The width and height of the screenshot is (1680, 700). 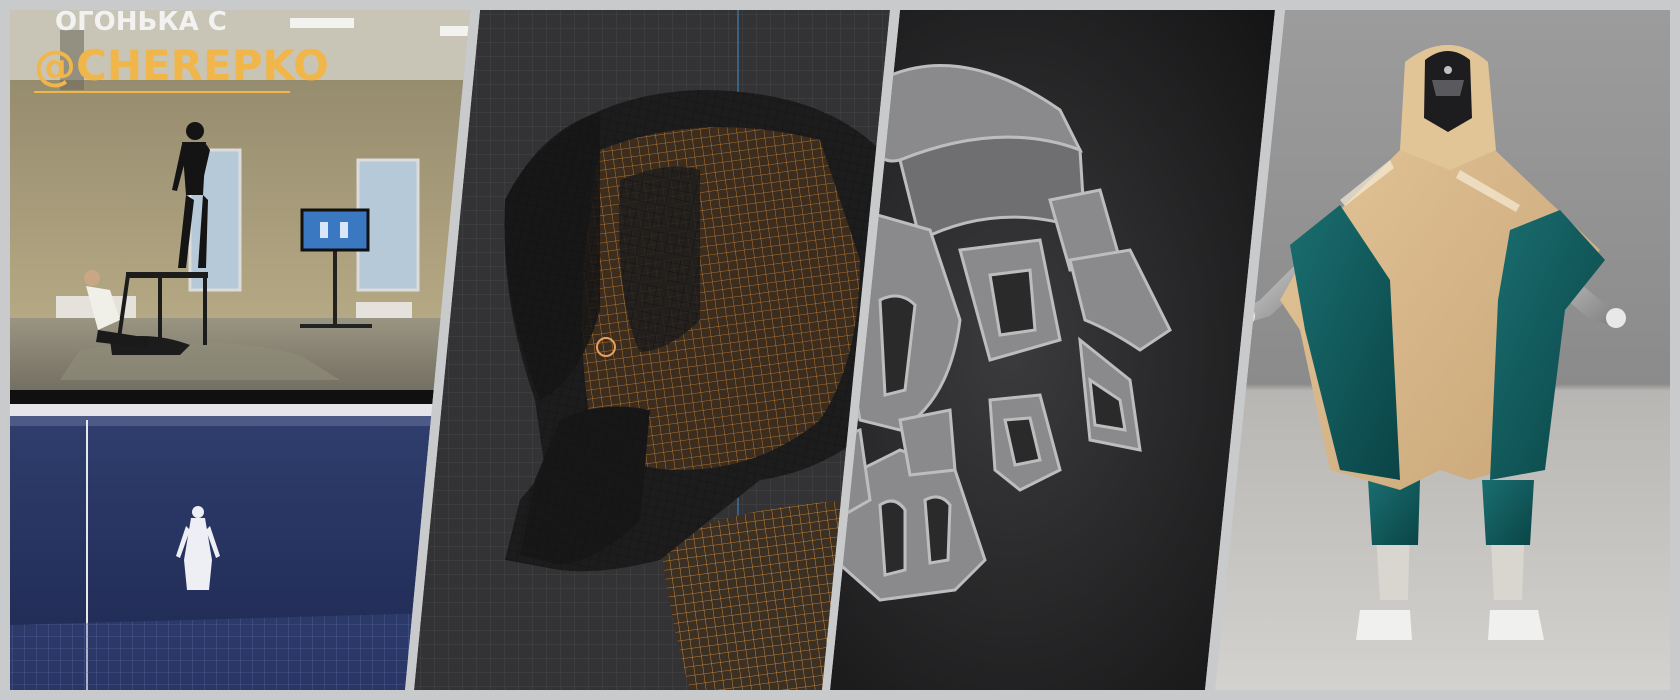 What do you see at coordinates (1384, 625) in the screenshot?
I see `sneaker-left` at bounding box center [1384, 625].